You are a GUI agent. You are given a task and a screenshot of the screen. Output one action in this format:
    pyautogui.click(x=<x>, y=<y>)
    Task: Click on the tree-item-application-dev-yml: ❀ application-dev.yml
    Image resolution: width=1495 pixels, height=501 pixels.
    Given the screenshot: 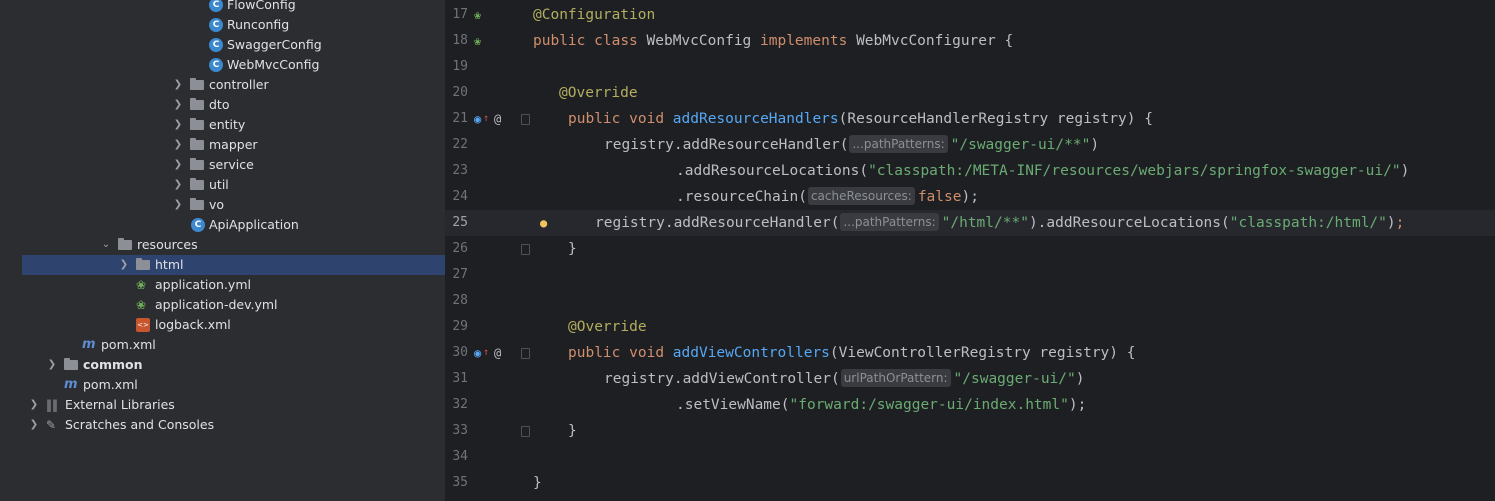 What is the action you would take?
    pyautogui.click(x=233, y=305)
    